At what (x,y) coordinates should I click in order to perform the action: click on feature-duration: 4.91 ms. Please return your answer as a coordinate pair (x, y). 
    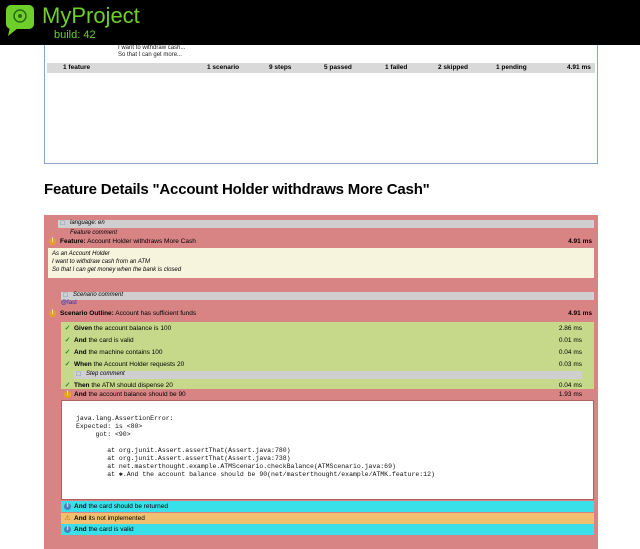
    Looking at the image, I should click on (580, 241).